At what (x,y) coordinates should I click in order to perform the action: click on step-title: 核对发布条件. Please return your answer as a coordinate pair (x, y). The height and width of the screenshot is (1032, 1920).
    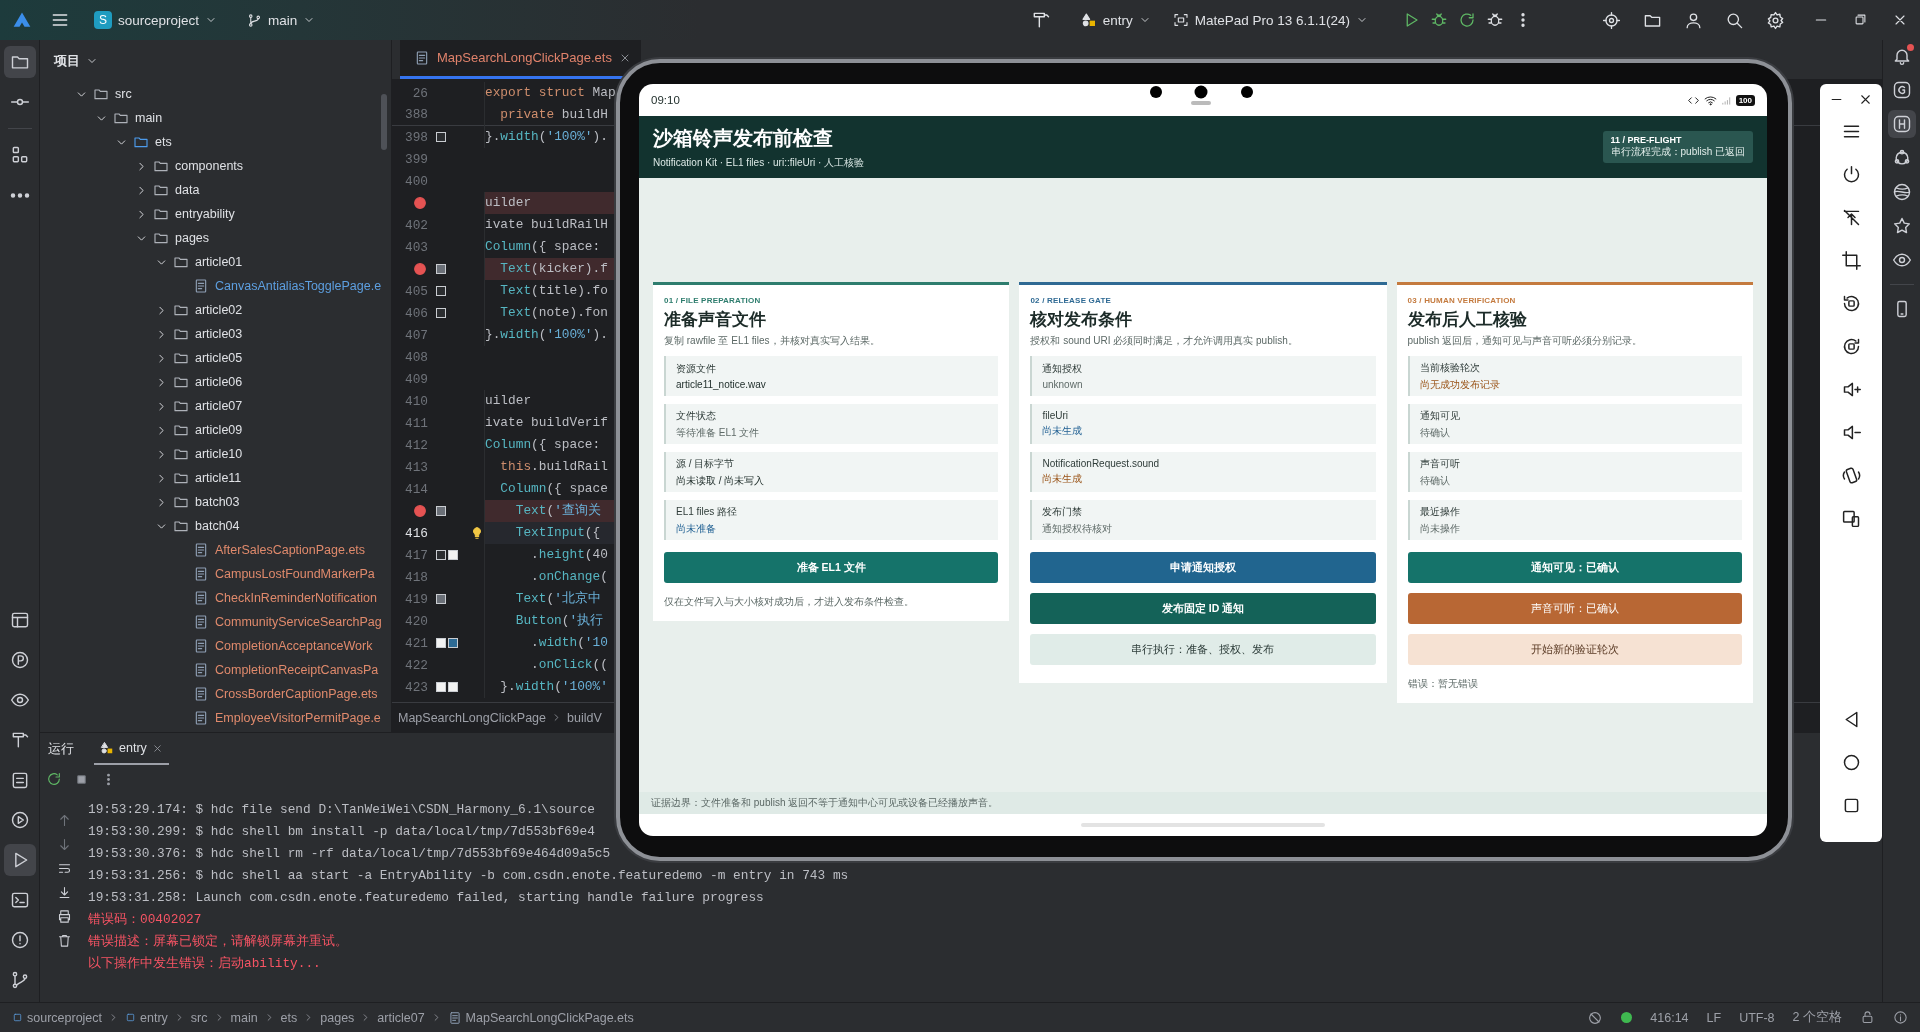
    Looking at the image, I should click on (1082, 320).